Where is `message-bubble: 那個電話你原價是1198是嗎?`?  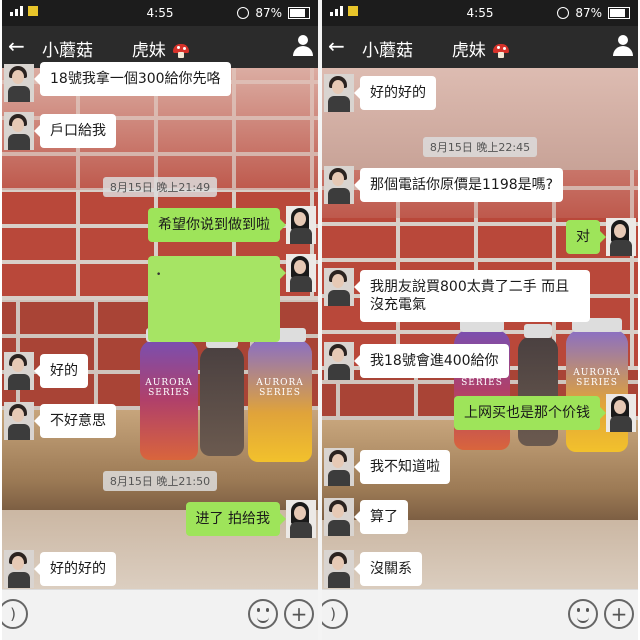 message-bubble: 那個電話你原價是1198是嗎? is located at coordinates (458, 185).